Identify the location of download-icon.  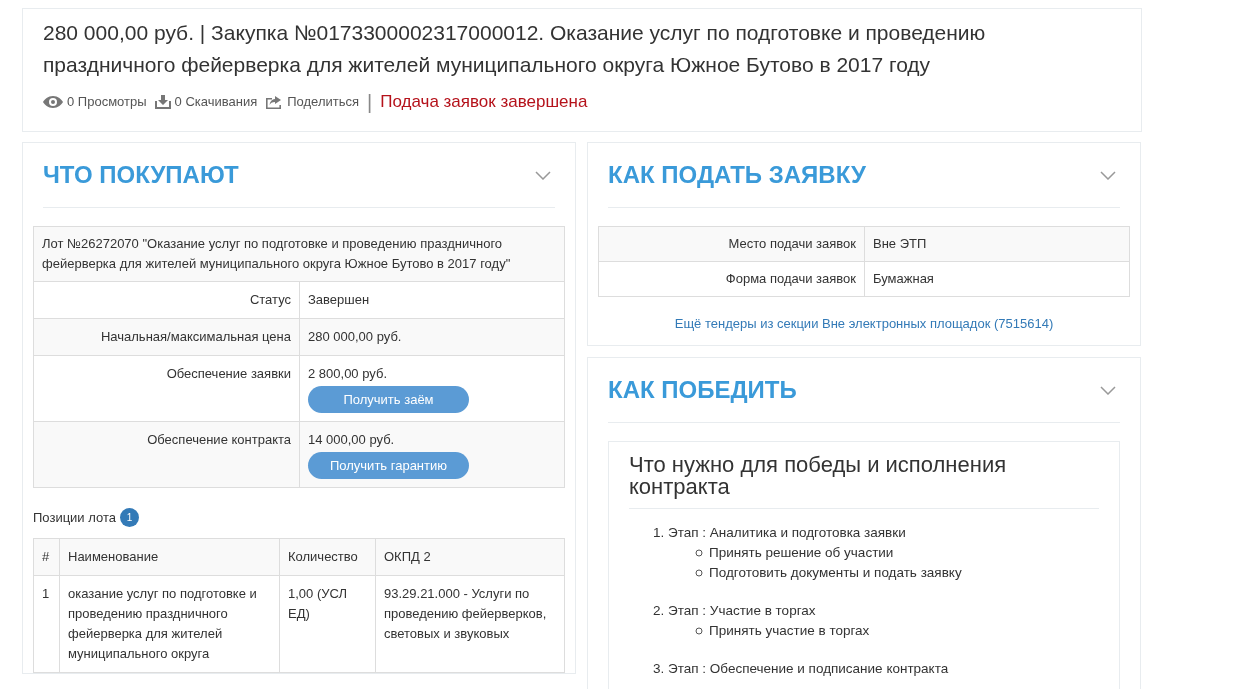
(162, 102).